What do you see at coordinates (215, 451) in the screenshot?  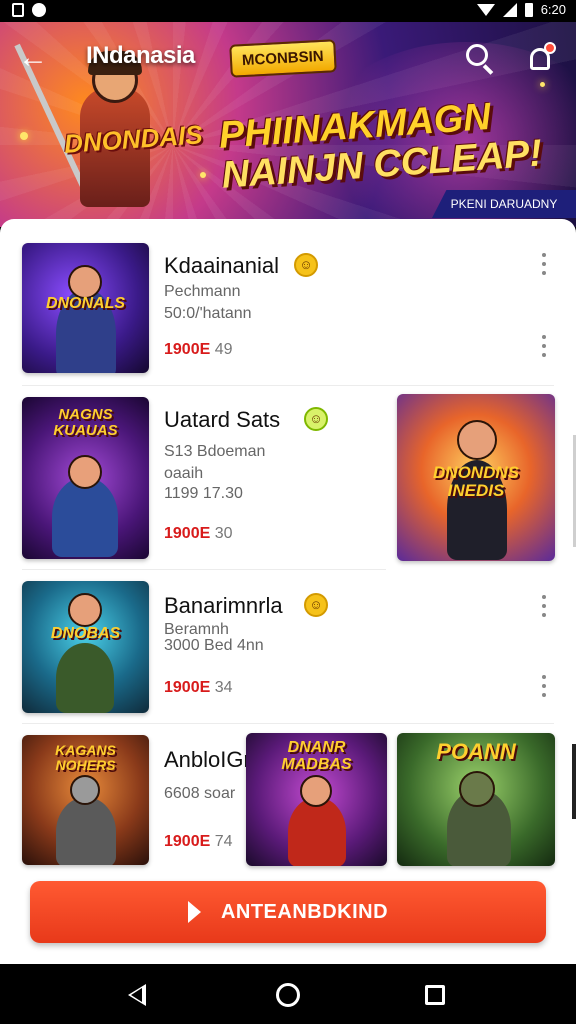 I see `item-subtitle: S13 Bdoeman` at bounding box center [215, 451].